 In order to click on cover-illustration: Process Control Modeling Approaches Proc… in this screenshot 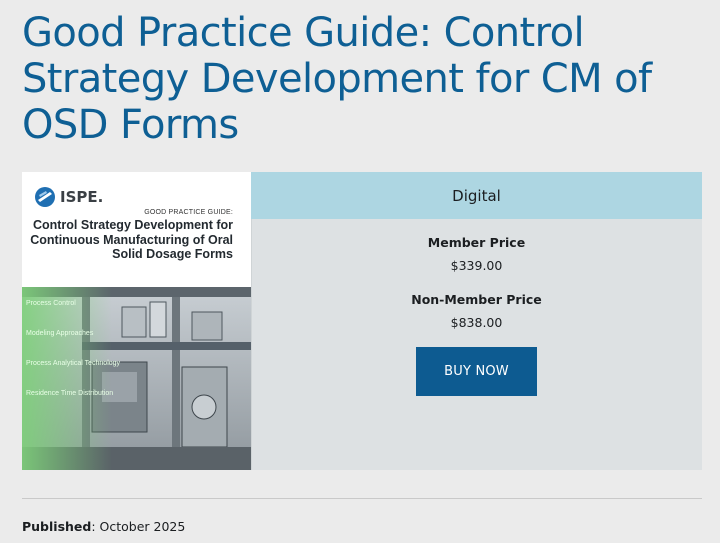, I will do `click(136, 378)`.